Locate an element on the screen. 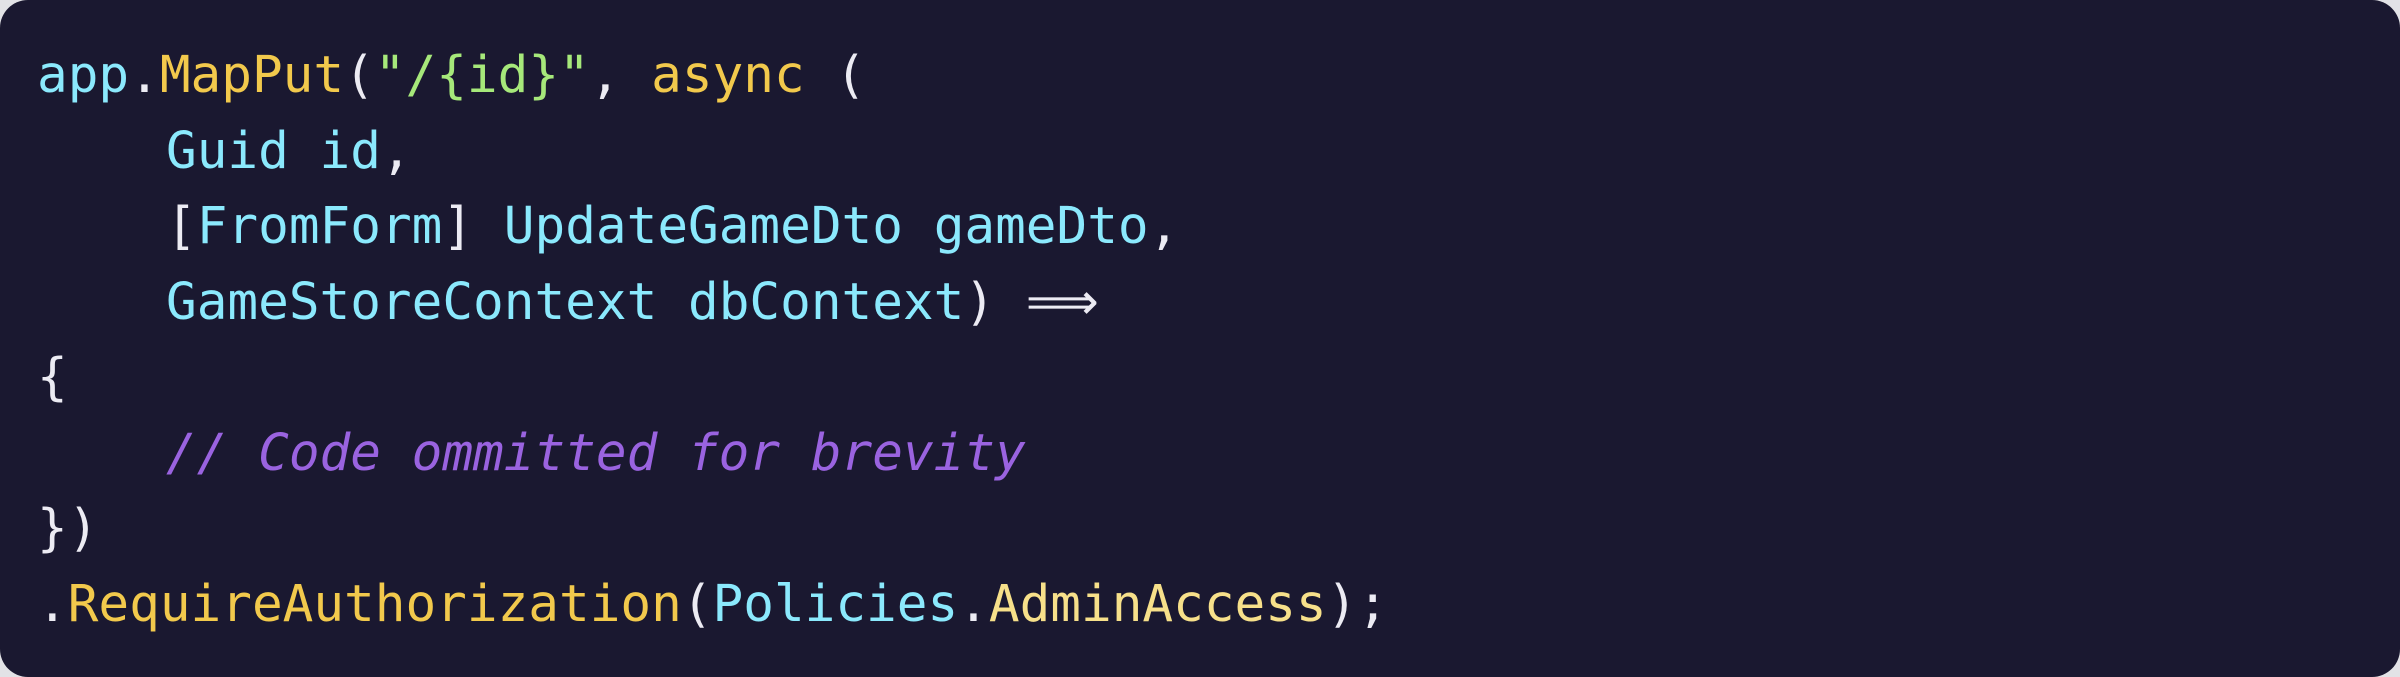  close-paren-semicolon-token: ); is located at coordinates (1357, 604).